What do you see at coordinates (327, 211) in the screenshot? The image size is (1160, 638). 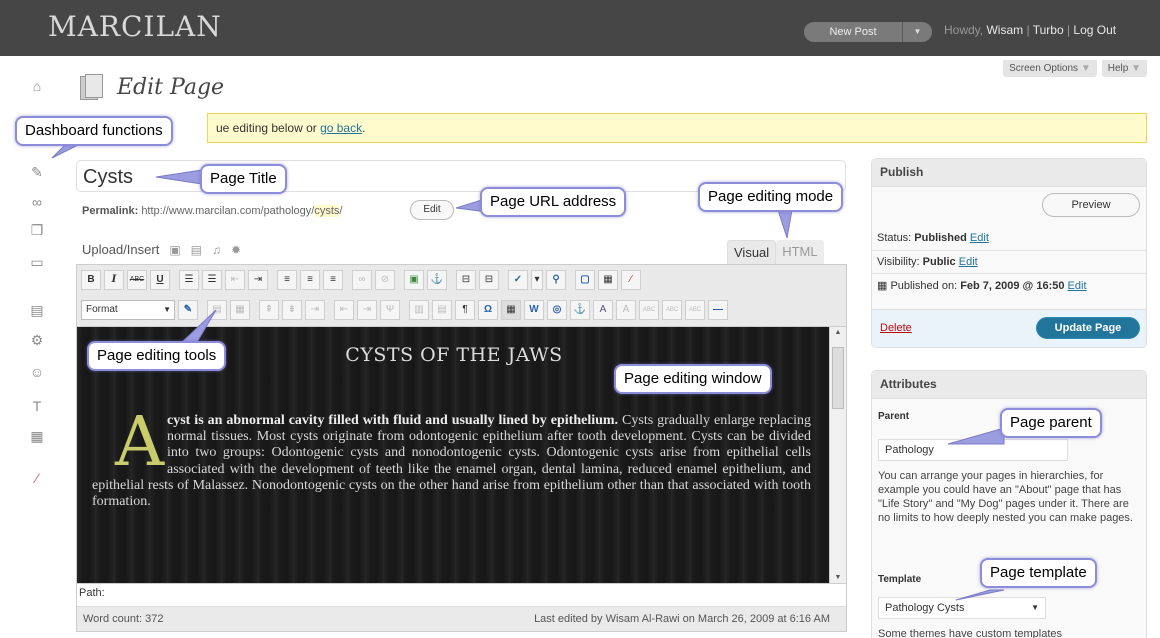 I see `permalink-slug: cysts` at bounding box center [327, 211].